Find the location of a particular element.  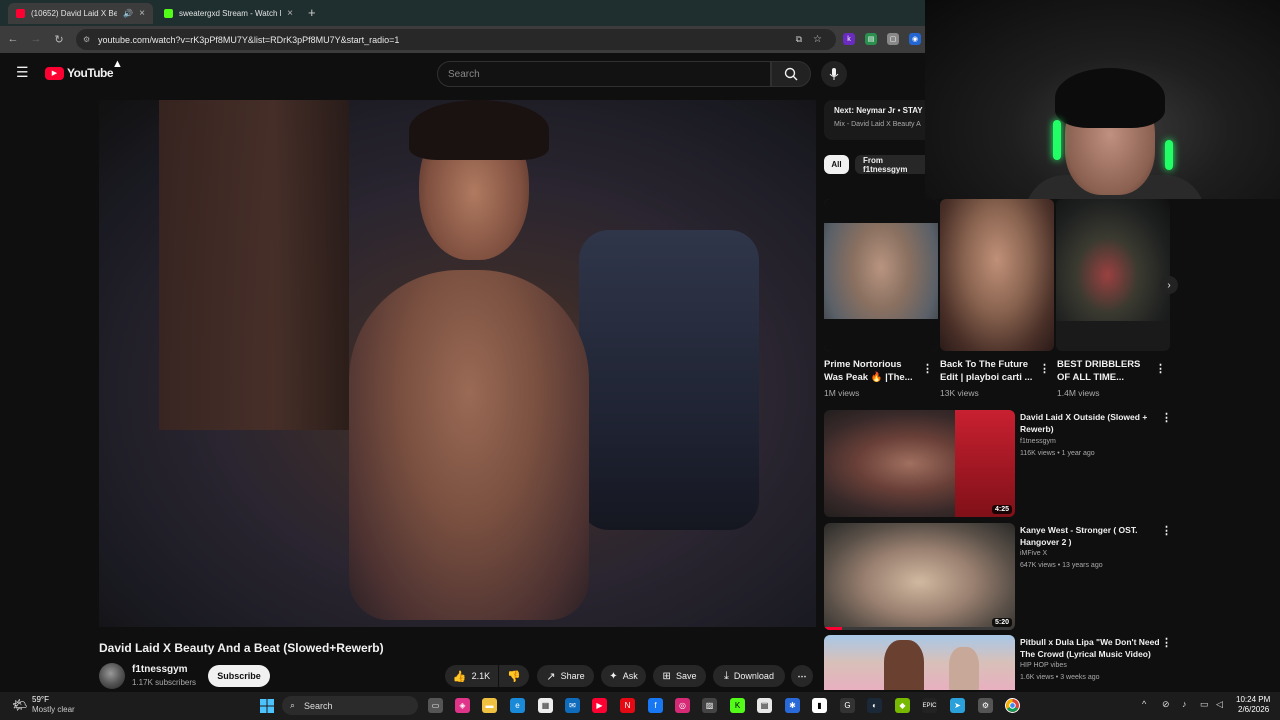

video-thumbnail is located at coordinates (919, 662).